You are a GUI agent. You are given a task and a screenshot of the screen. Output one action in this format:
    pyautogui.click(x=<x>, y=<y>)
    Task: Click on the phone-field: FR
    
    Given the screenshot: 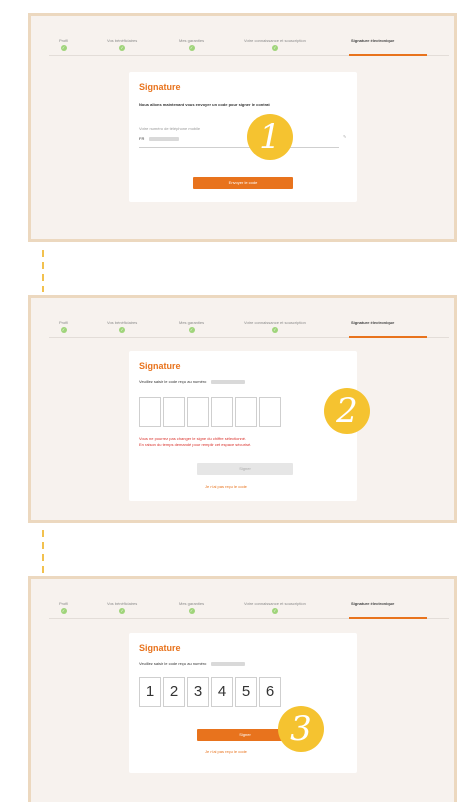 What is the action you would take?
    pyautogui.click(x=159, y=138)
    